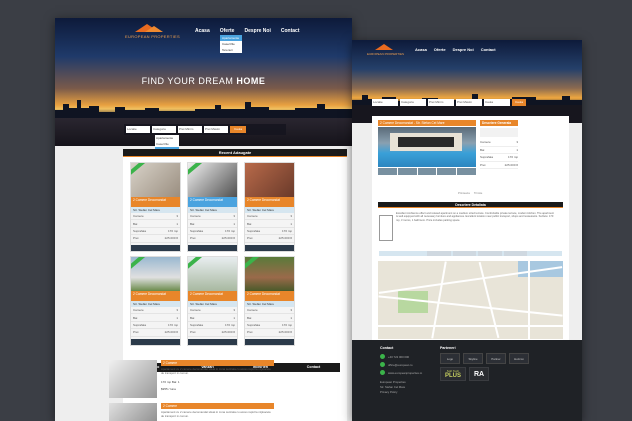 Image resolution: width=632 pixels, height=421 pixels. What do you see at coordinates (477, 253) in the screenshot?
I see `mini-thumbnails` at bounding box center [477, 253].